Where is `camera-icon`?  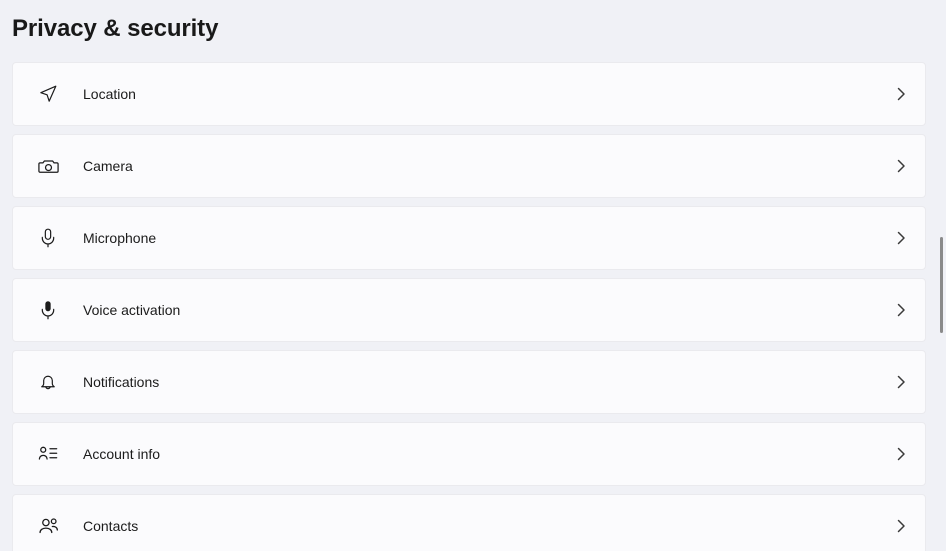 camera-icon is located at coordinates (48, 166).